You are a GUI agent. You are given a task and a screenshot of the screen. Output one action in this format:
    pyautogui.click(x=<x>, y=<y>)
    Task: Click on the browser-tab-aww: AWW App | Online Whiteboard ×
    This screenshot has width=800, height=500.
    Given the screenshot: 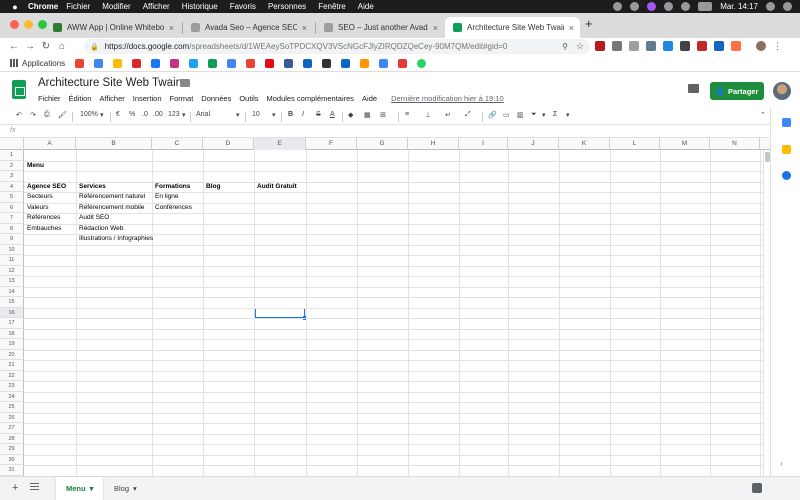 What is the action you would take?
    pyautogui.click(x=112, y=27)
    